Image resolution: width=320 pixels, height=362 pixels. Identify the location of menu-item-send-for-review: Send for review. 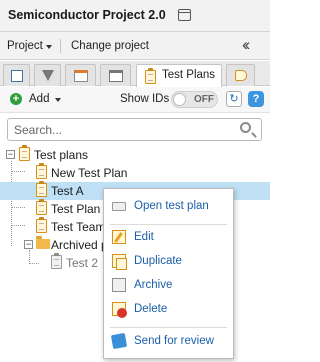
(168, 342).